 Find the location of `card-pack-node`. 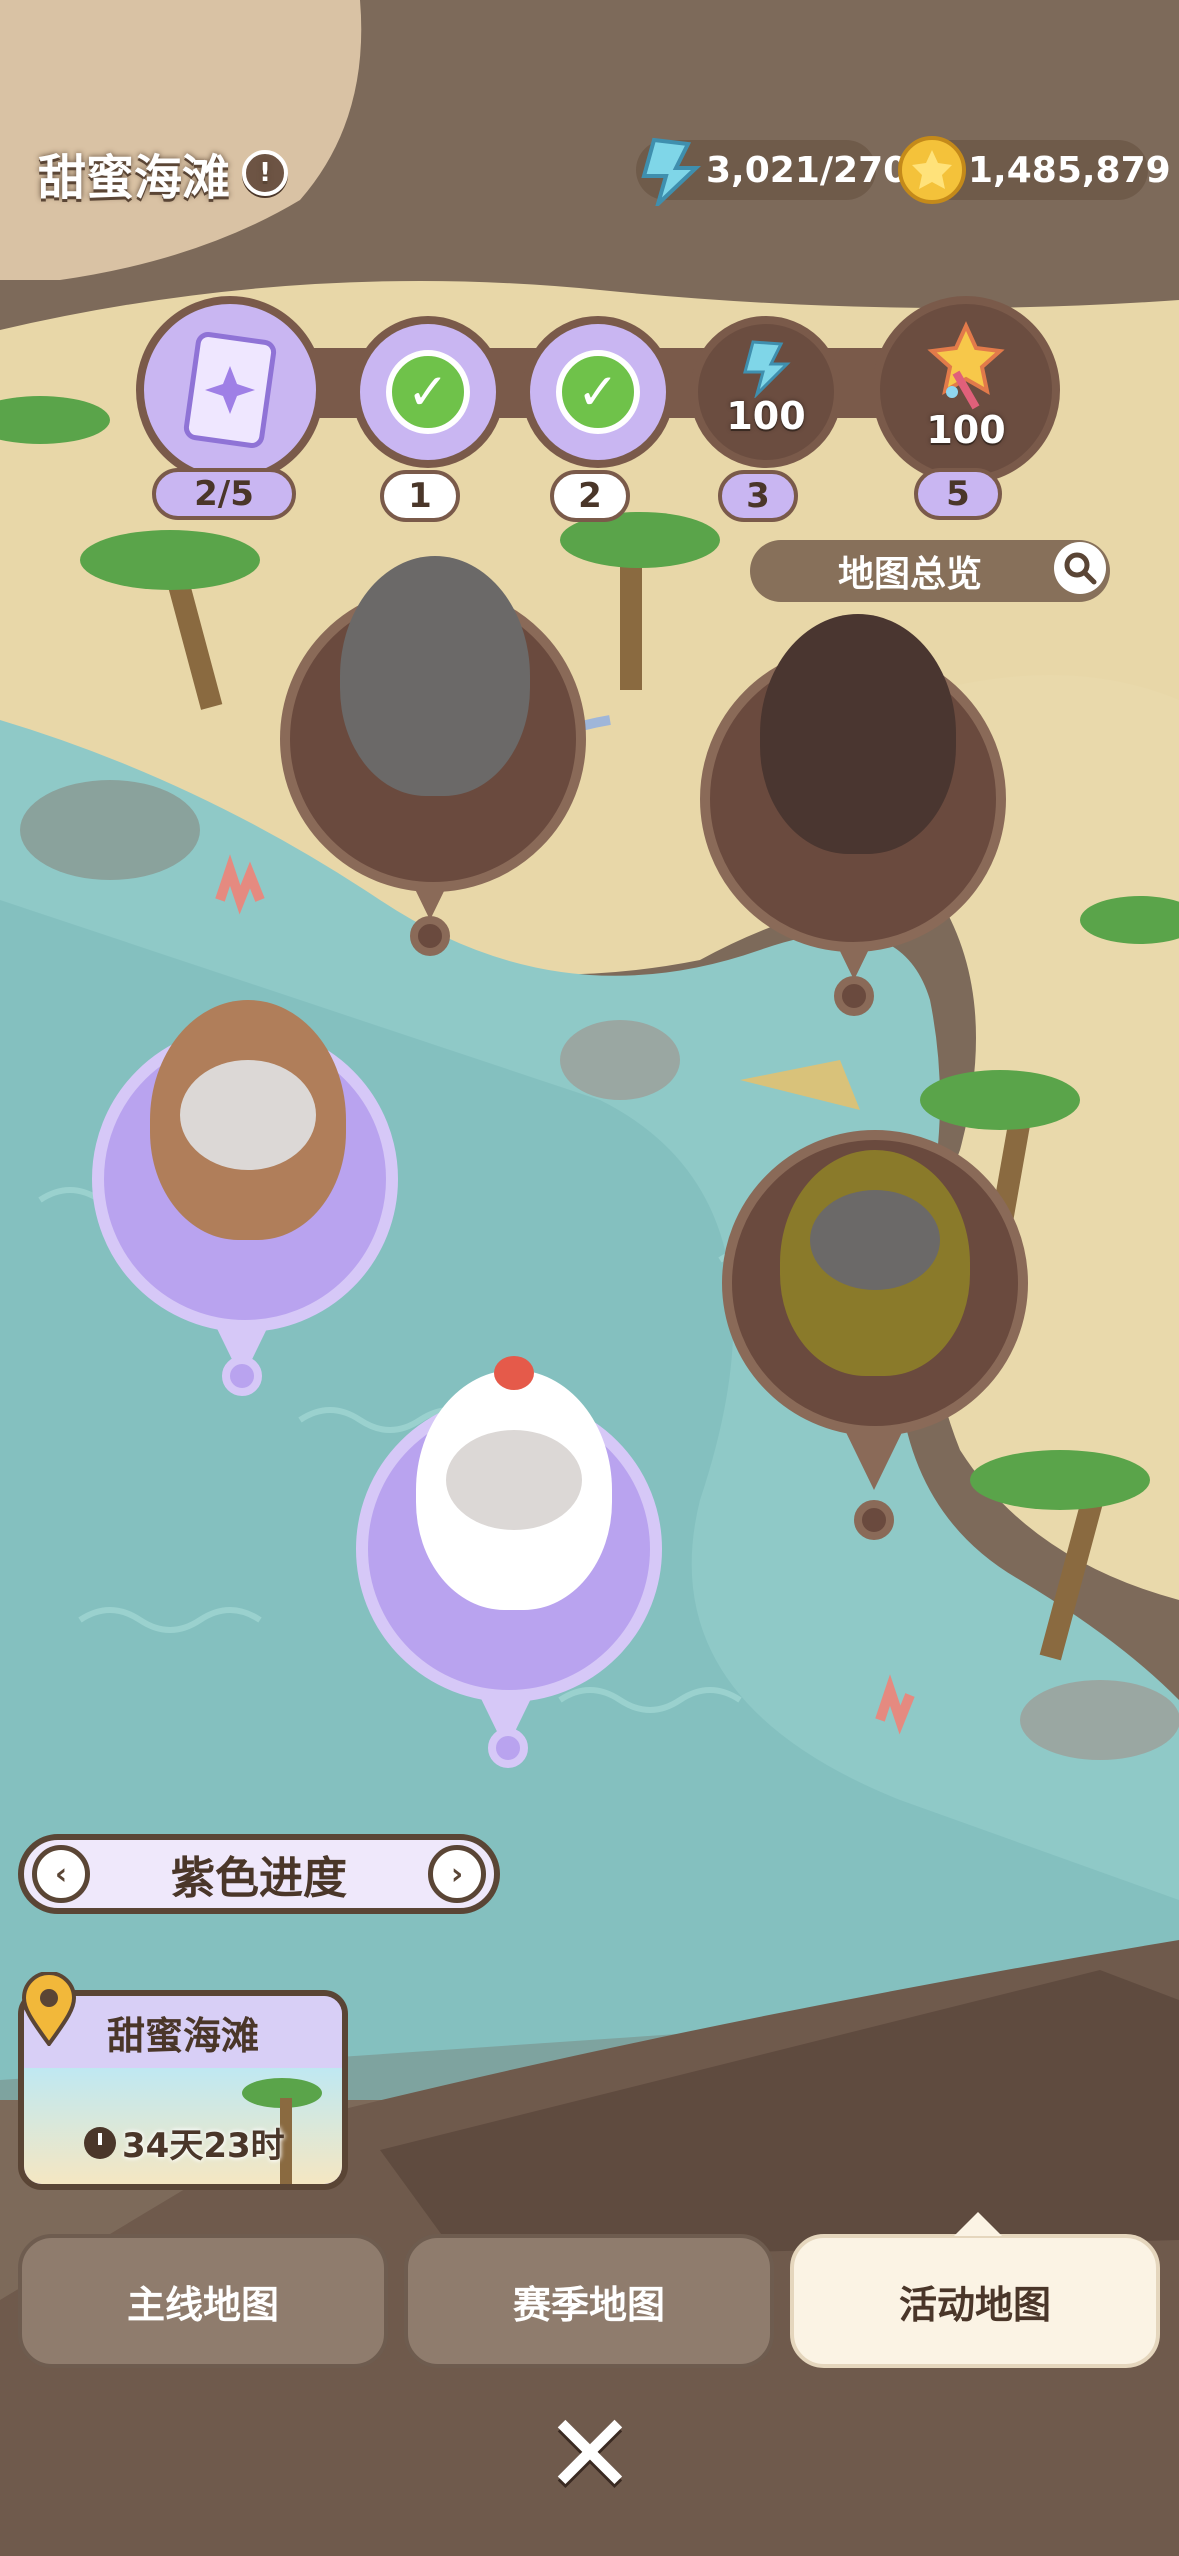

card-pack-node is located at coordinates (230, 390).